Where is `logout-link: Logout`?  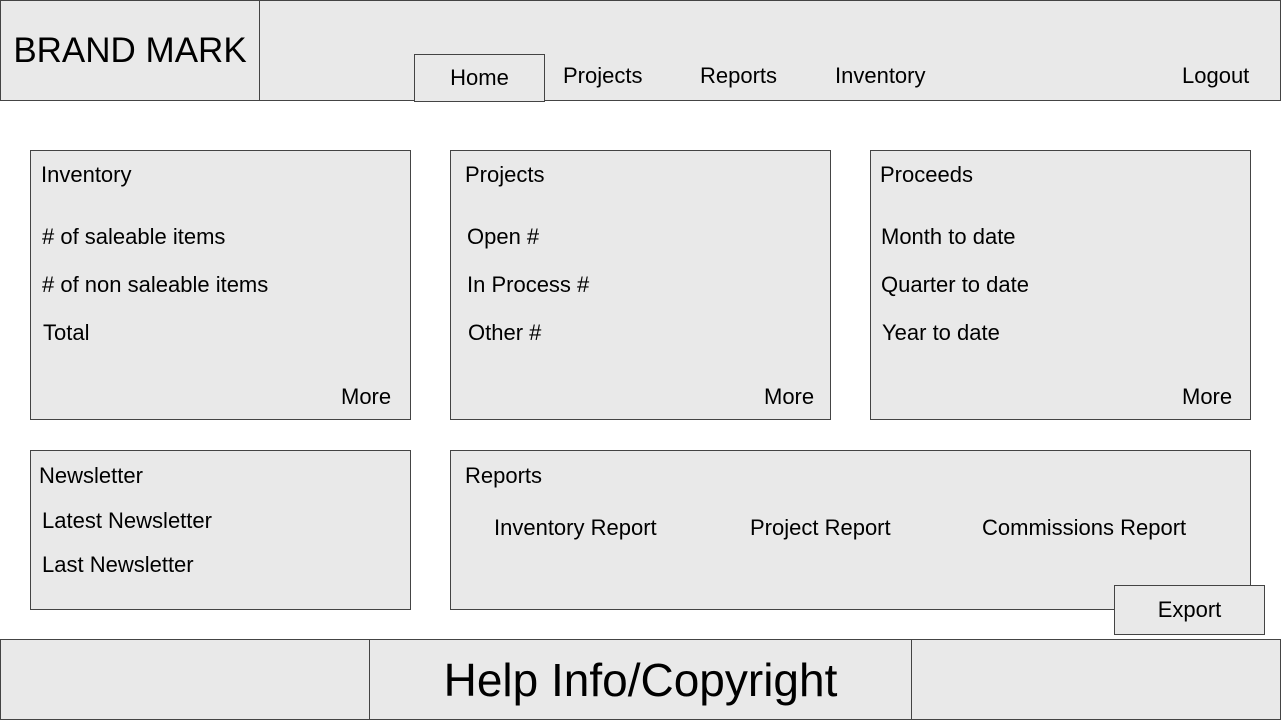
logout-link: Logout is located at coordinates (1215, 76).